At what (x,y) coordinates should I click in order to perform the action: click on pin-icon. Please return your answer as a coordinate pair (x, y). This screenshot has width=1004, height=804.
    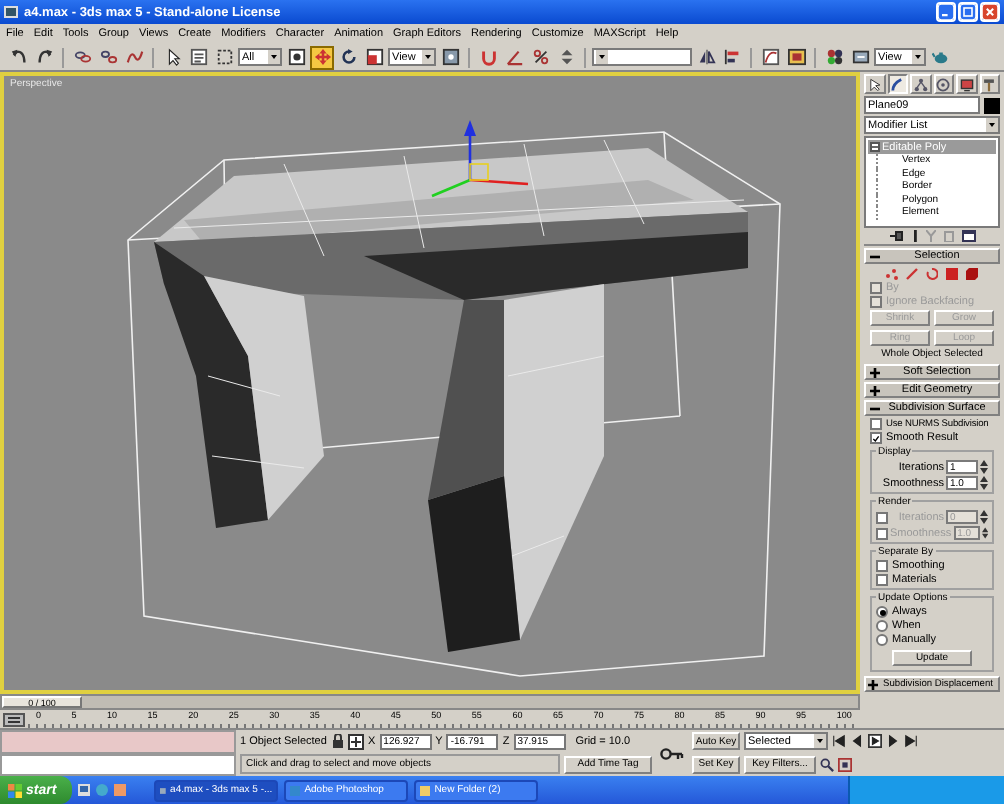
    Looking at the image, I should click on (896, 236).